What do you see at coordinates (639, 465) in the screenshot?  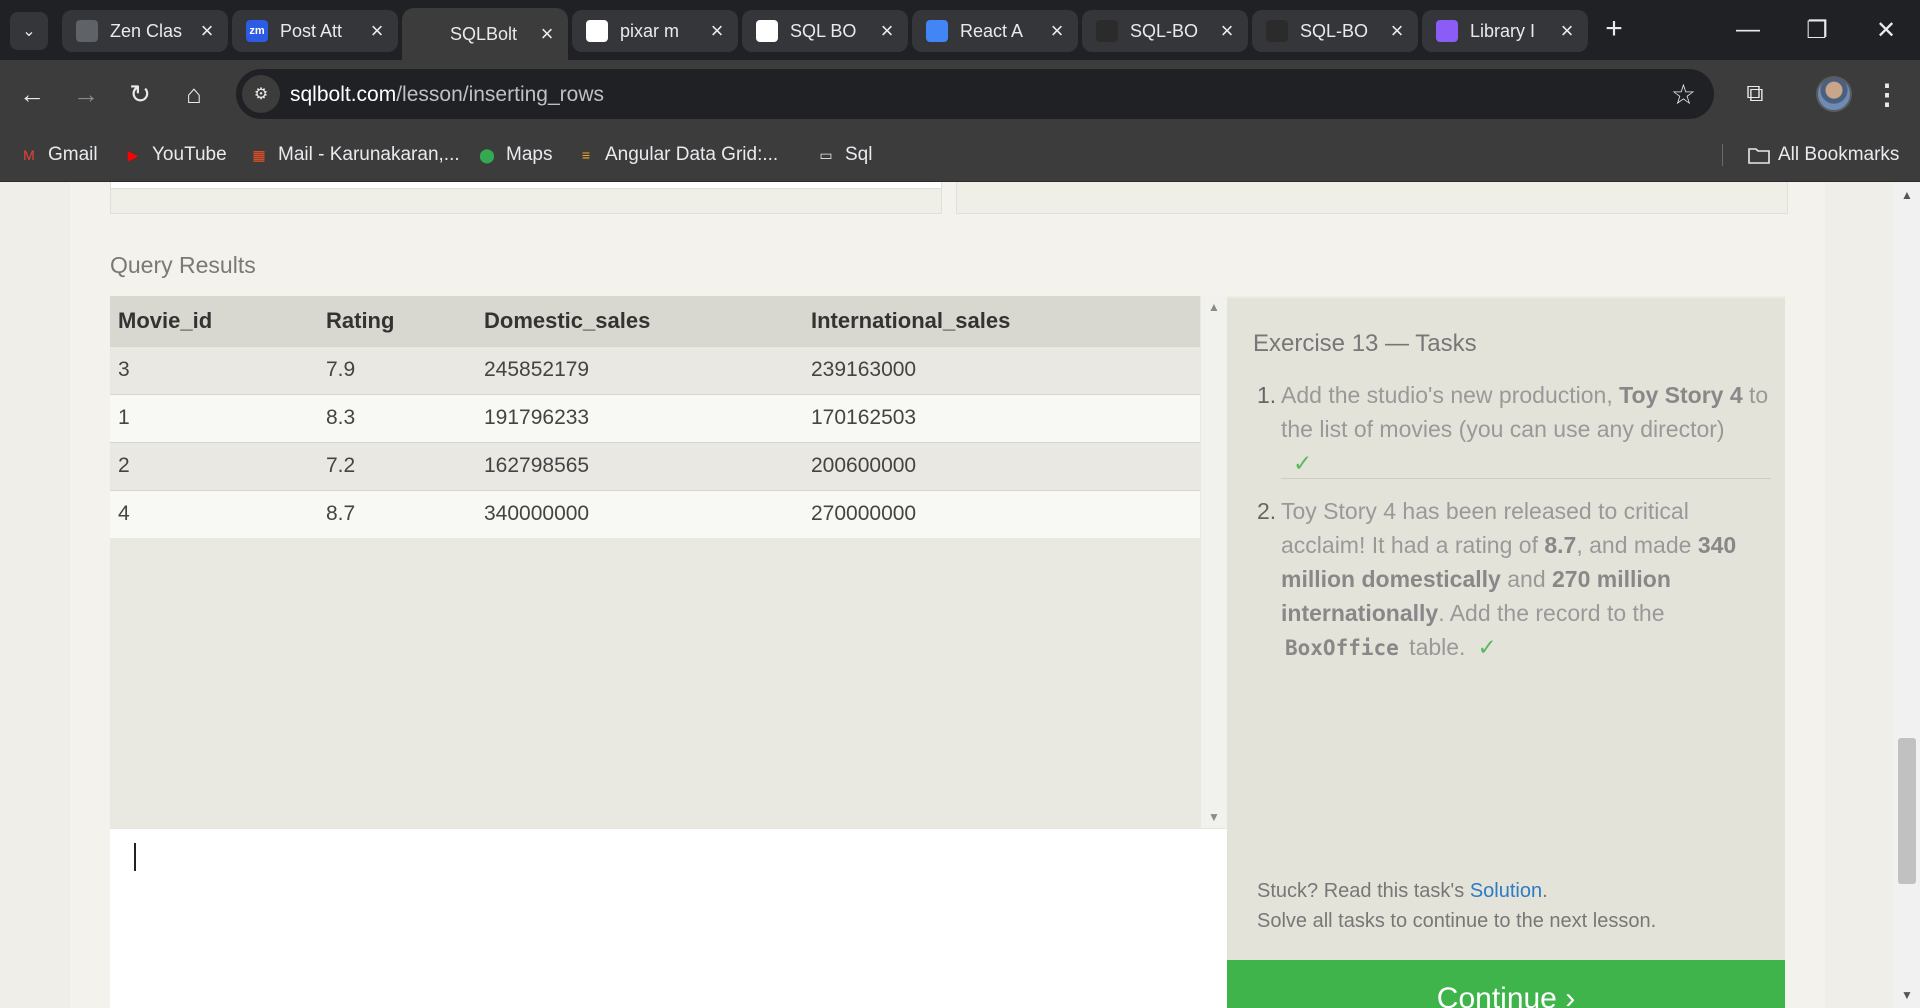 I see `table-cell: 162798565` at bounding box center [639, 465].